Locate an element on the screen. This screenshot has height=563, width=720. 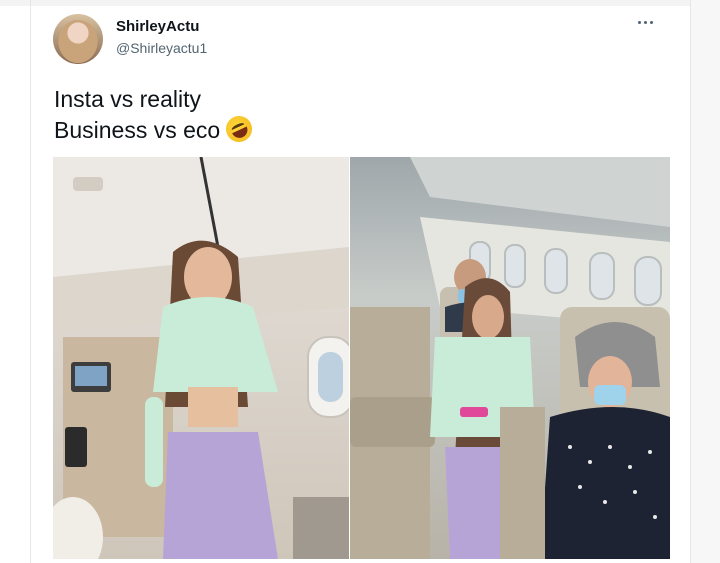
author-handle: @Shirleyactu1 is located at coordinates (161, 48).